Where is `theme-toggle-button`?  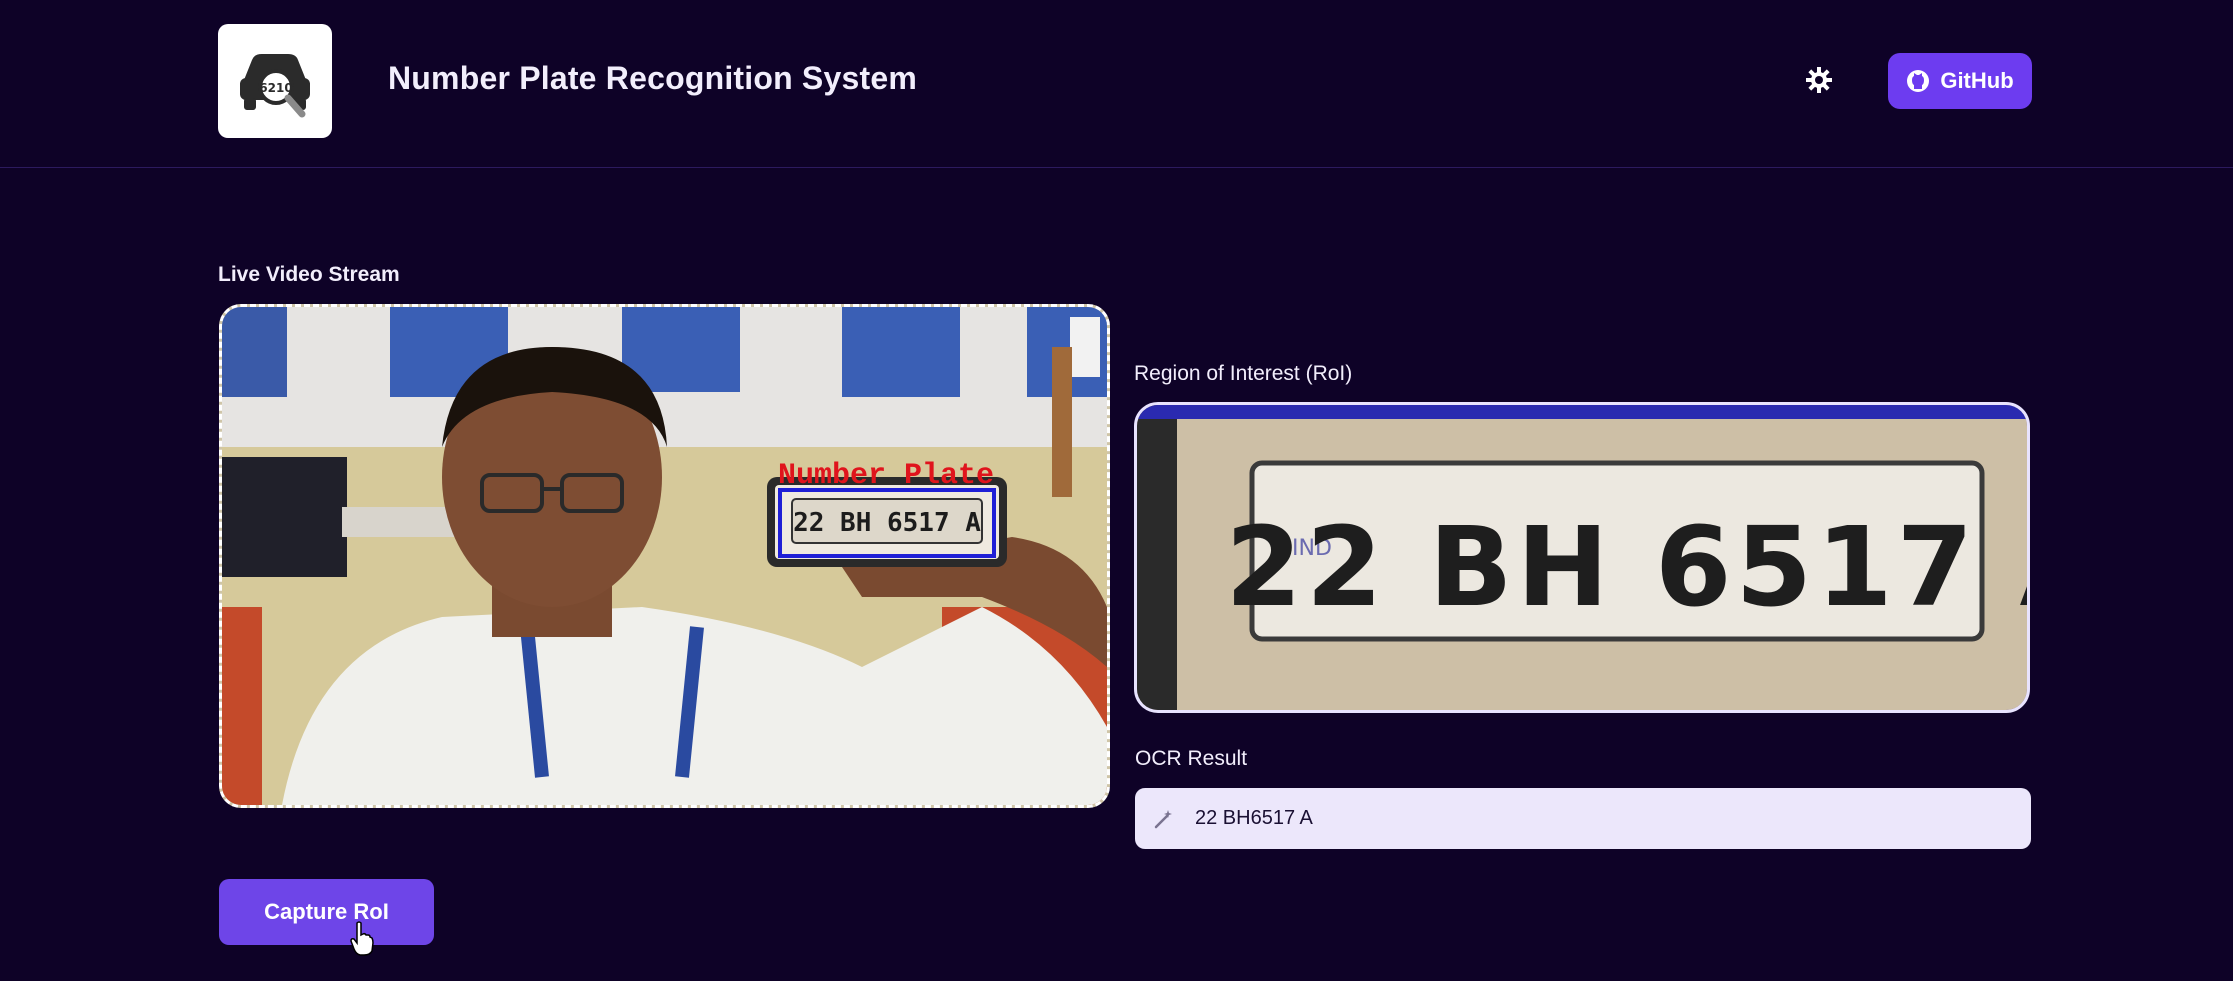
theme-toggle-button is located at coordinates (1819, 80).